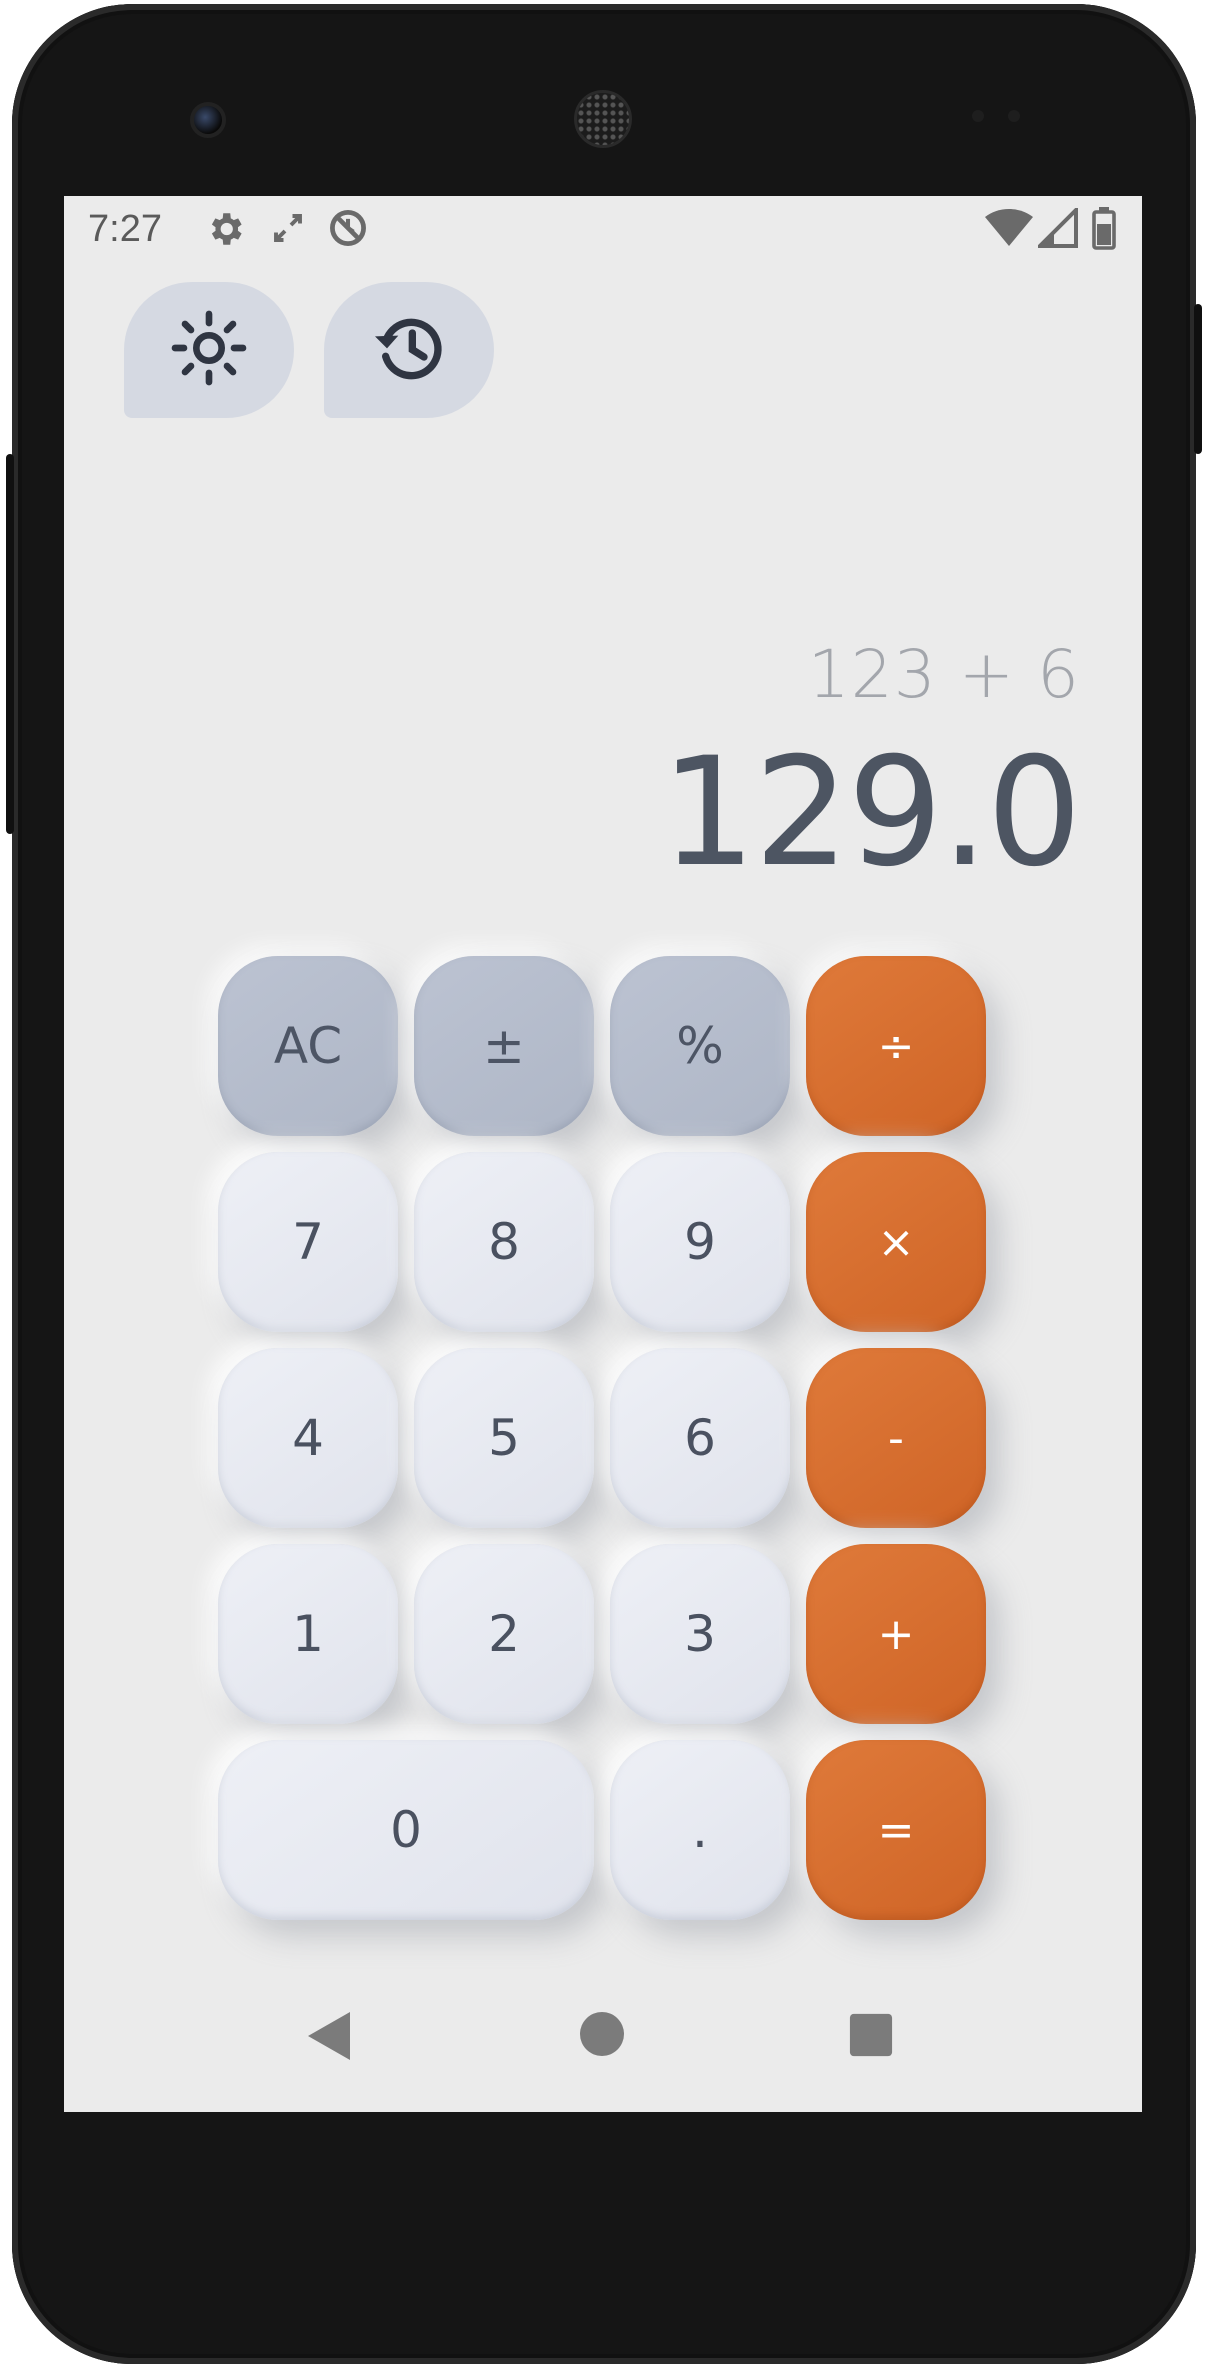 This screenshot has height=2375, width=1210. Describe the element at coordinates (504, 1046) in the screenshot. I see `plus-minus-button: ±` at that location.